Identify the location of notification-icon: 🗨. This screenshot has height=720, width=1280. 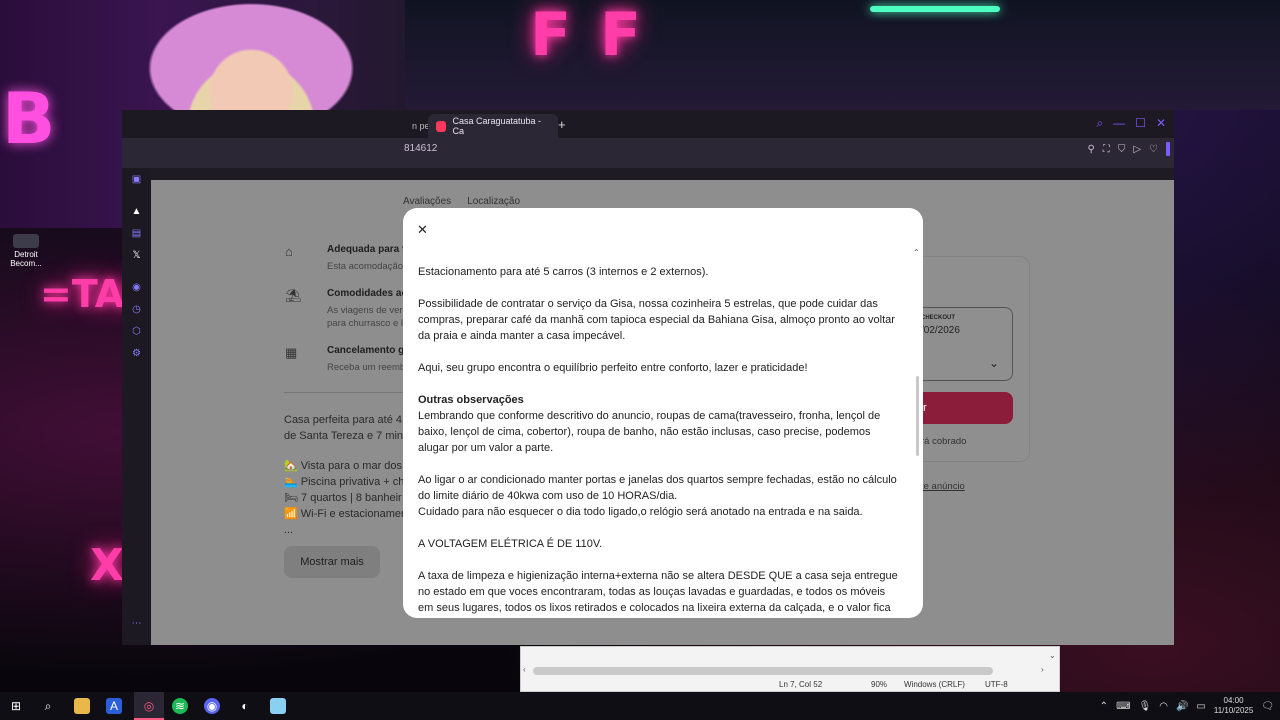
(1267, 706).